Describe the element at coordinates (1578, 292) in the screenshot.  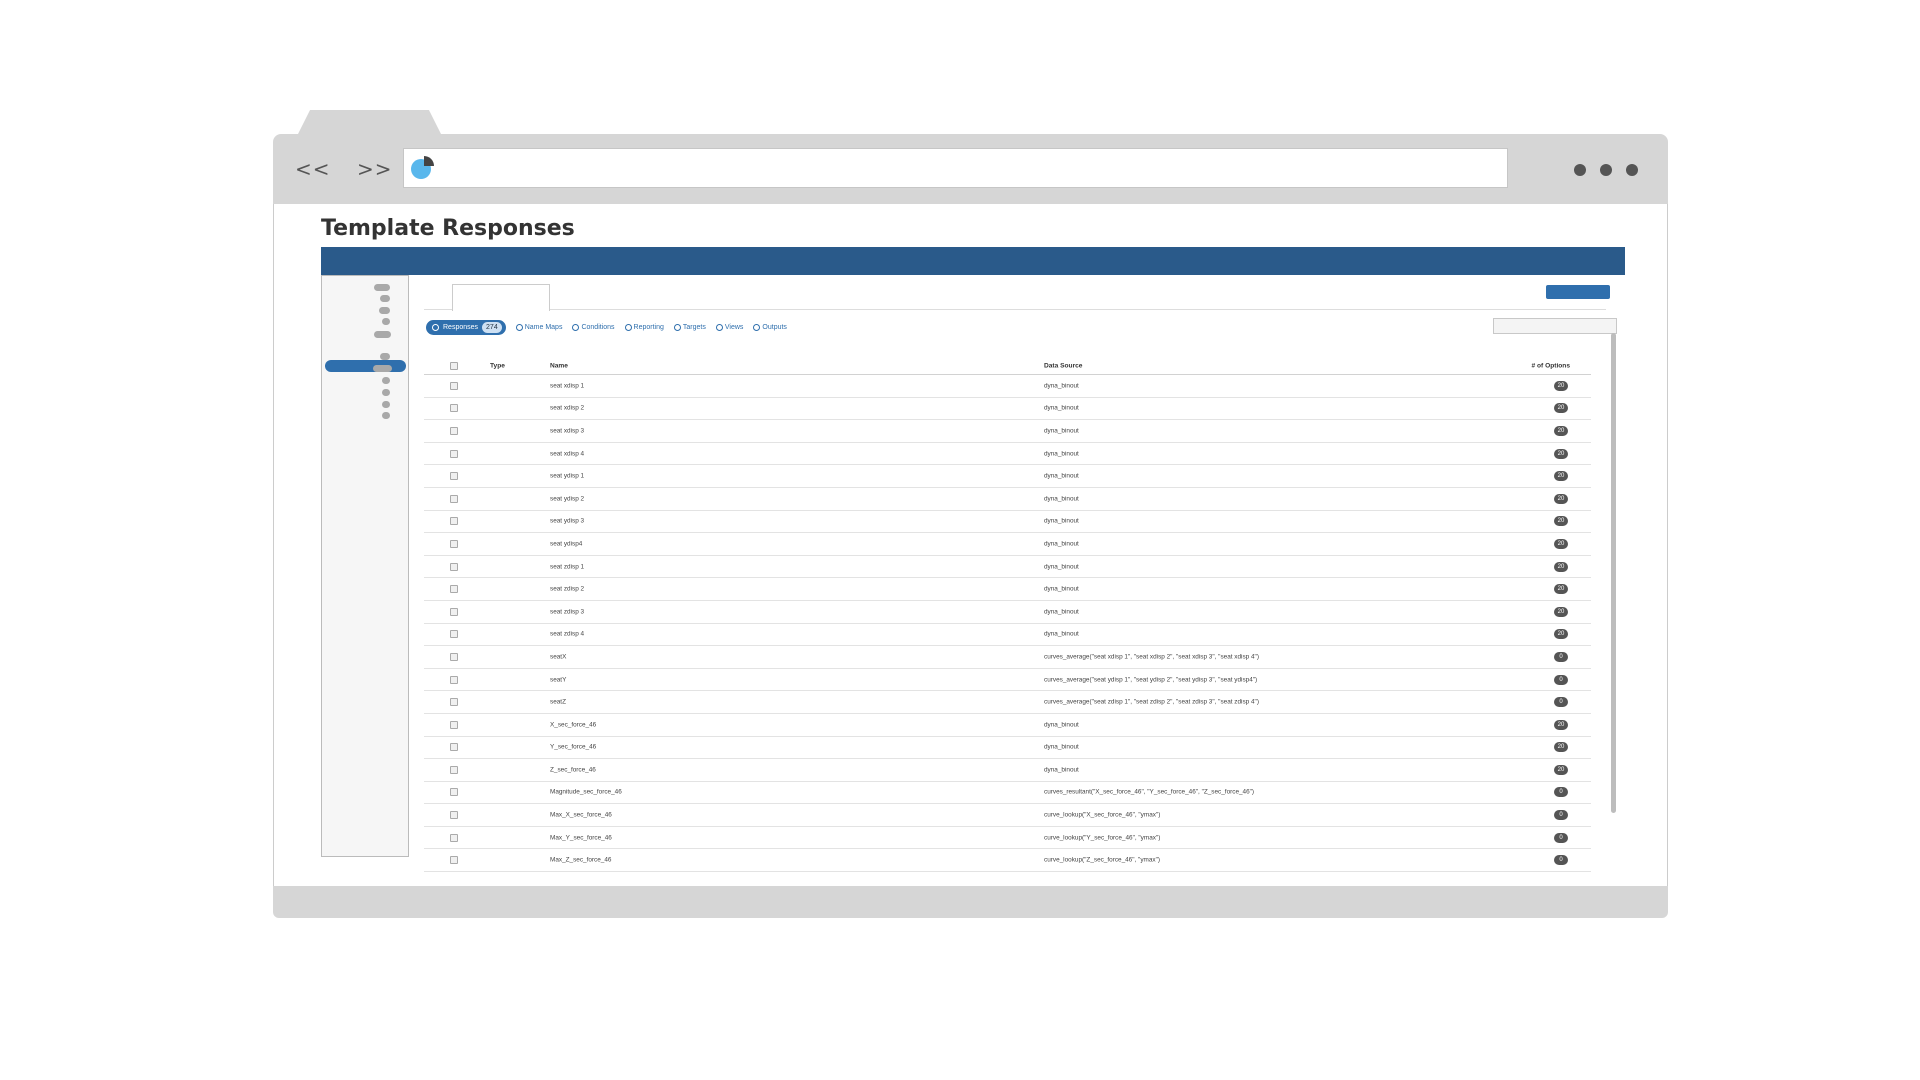
I see `primary-action-button` at that location.